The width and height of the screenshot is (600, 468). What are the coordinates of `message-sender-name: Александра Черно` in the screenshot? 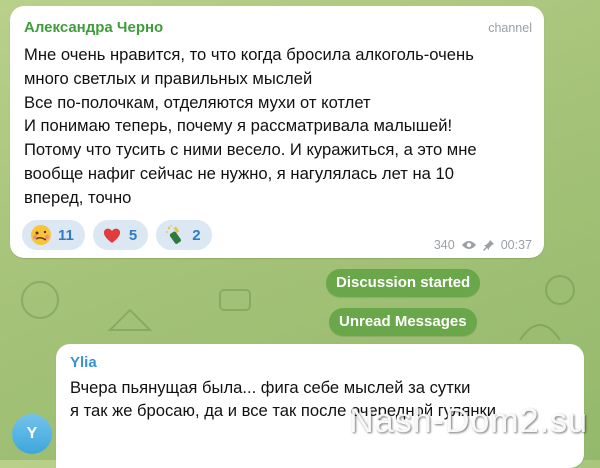 It's located at (93, 27).